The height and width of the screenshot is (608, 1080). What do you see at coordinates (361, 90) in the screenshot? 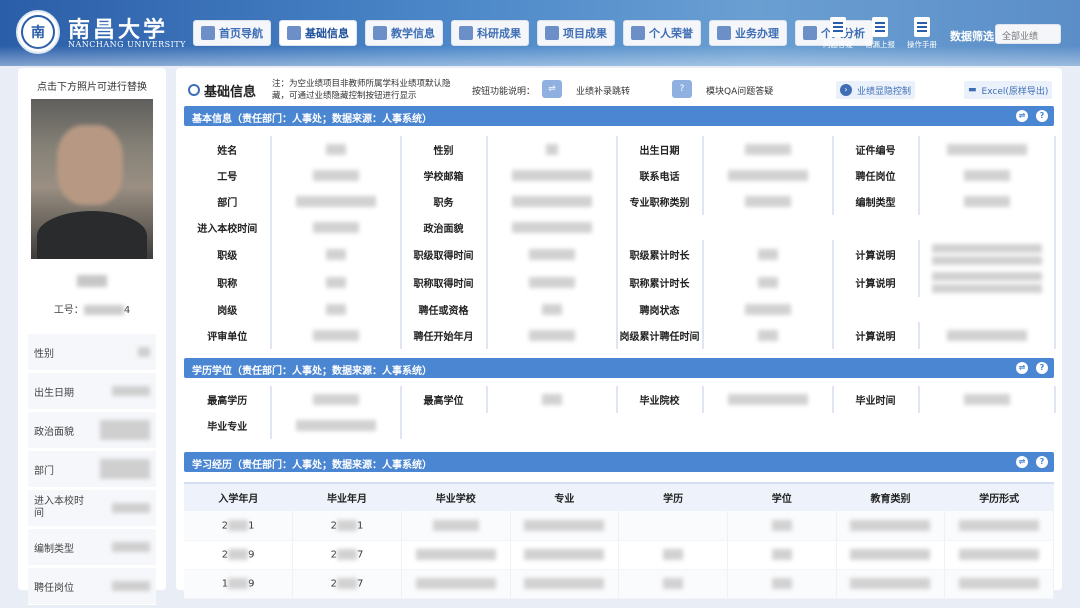
I see `page-note: 注：为空业绩项目非教师所属学科业绩项默认隐藏，可通过业绩隐藏控制按钮进行显示` at bounding box center [361, 90].